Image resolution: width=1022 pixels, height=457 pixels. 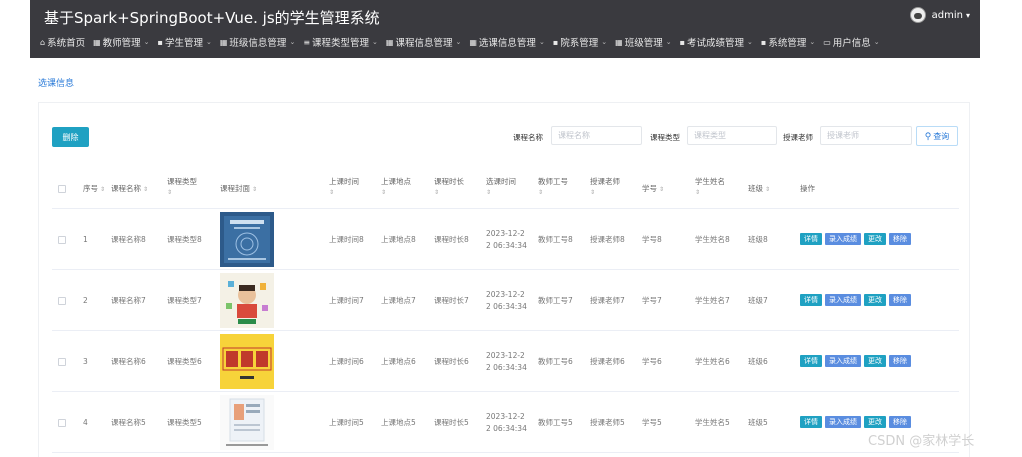 What do you see at coordinates (851, 42) in the screenshot?
I see `nav-item-11: ▭ 用户信息 ⌄` at bounding box center [851, 42].